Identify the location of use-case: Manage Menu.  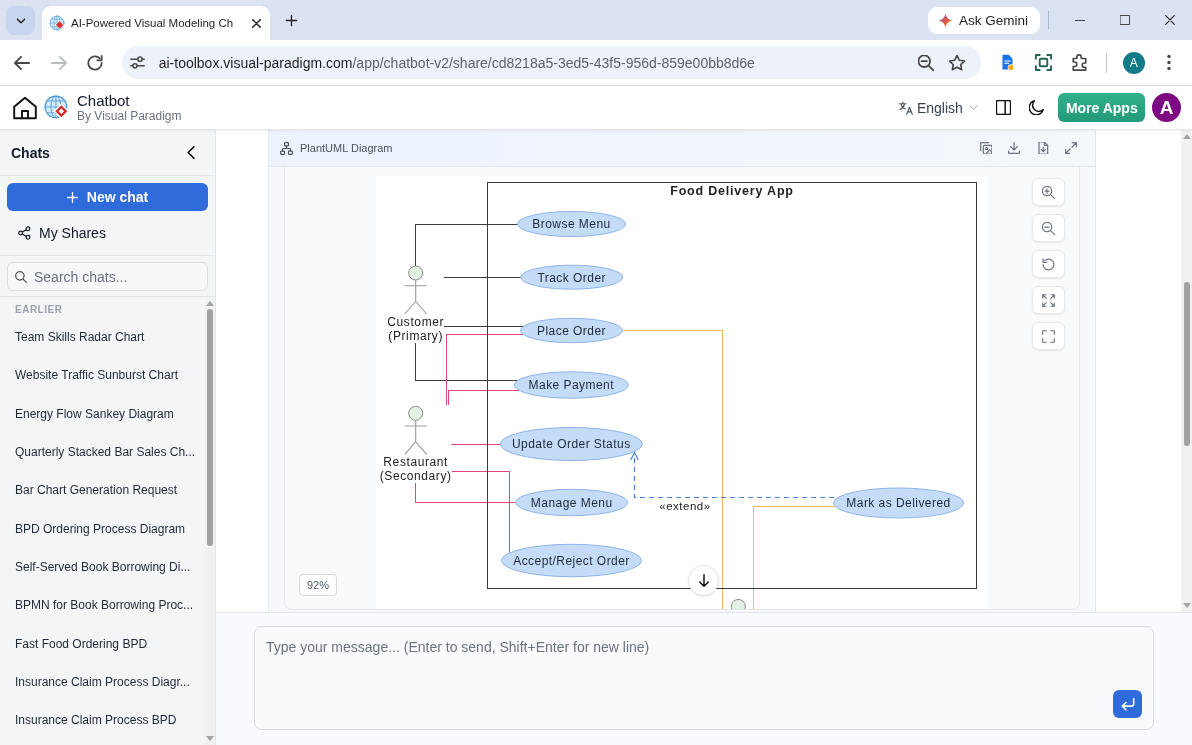
(572, 502).